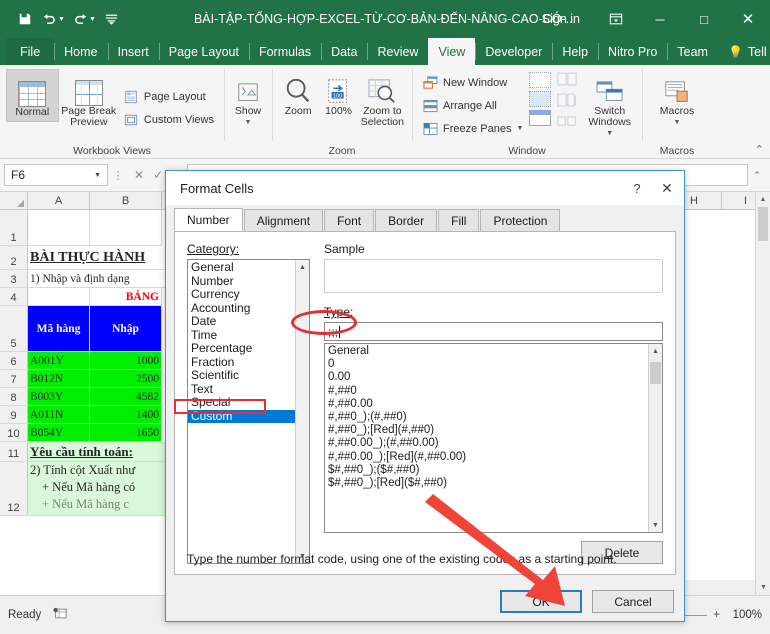 The width and height of the screenshot is (770, 634). I want to click on record-macro-icon, so click(60, 615).